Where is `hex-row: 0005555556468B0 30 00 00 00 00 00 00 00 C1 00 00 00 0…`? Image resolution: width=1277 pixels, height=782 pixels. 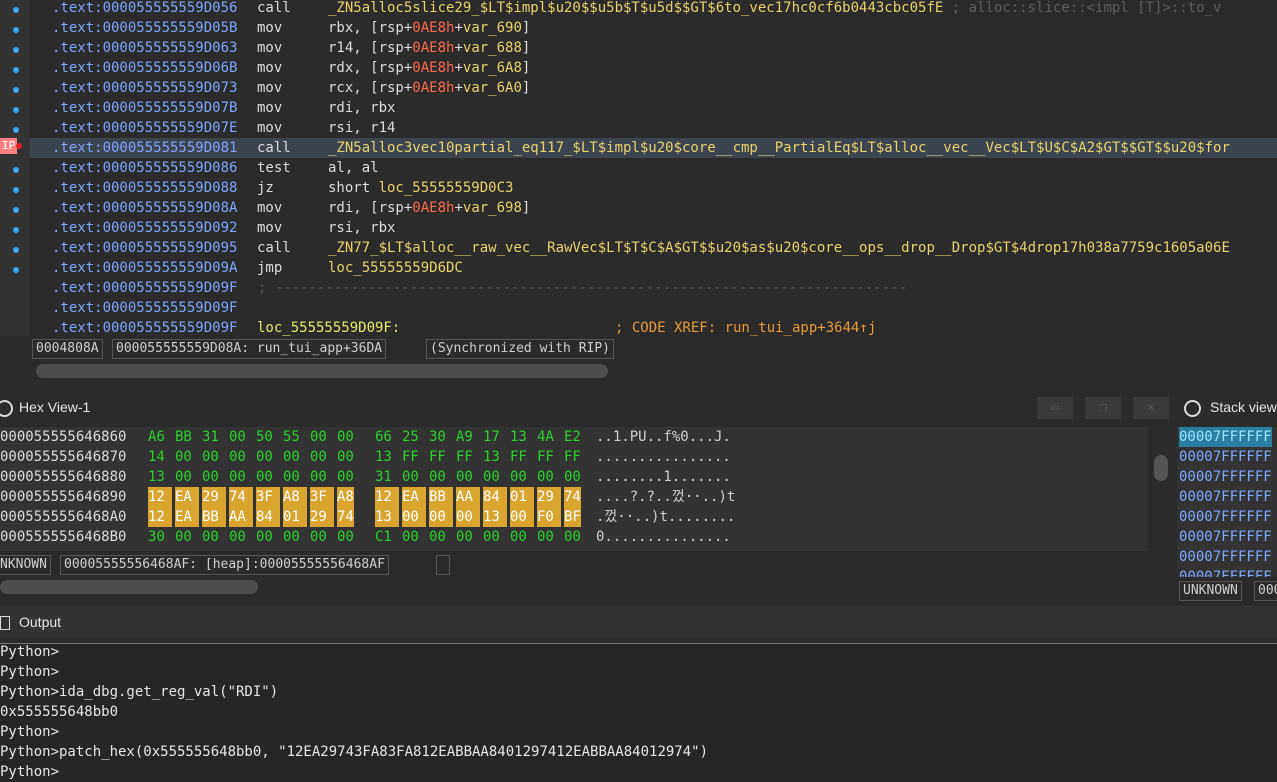
hex-row: 0005555556468B0 30 00 00 00 00 00 00 00 C1 00 00 00 0… is located at coordinates (574, 537).